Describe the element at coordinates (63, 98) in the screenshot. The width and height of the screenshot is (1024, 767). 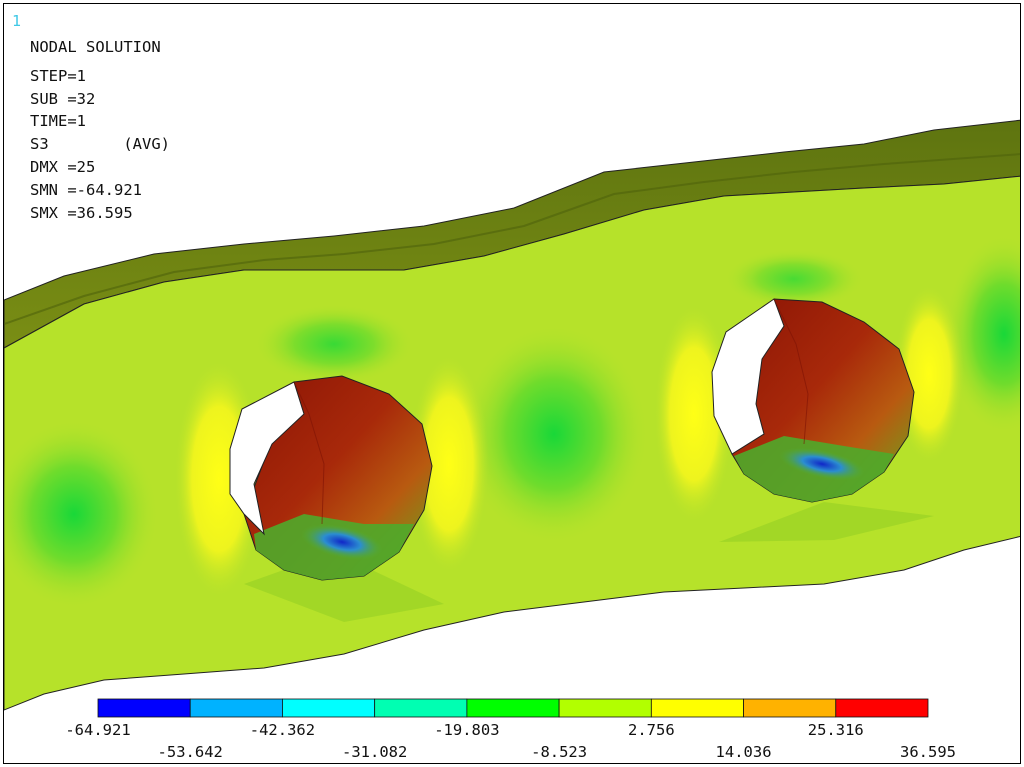
I see `info-sub: SUB =32` at that location.